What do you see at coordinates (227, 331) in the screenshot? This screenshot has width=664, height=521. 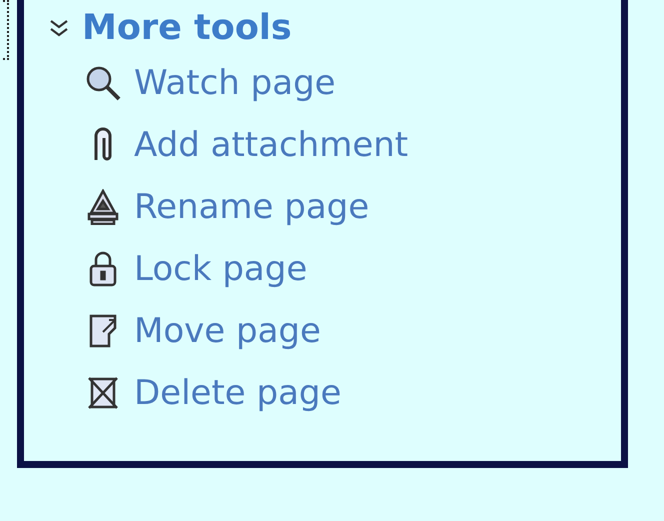 I see `tool-link: Move page` at bounding box center [227, 331].